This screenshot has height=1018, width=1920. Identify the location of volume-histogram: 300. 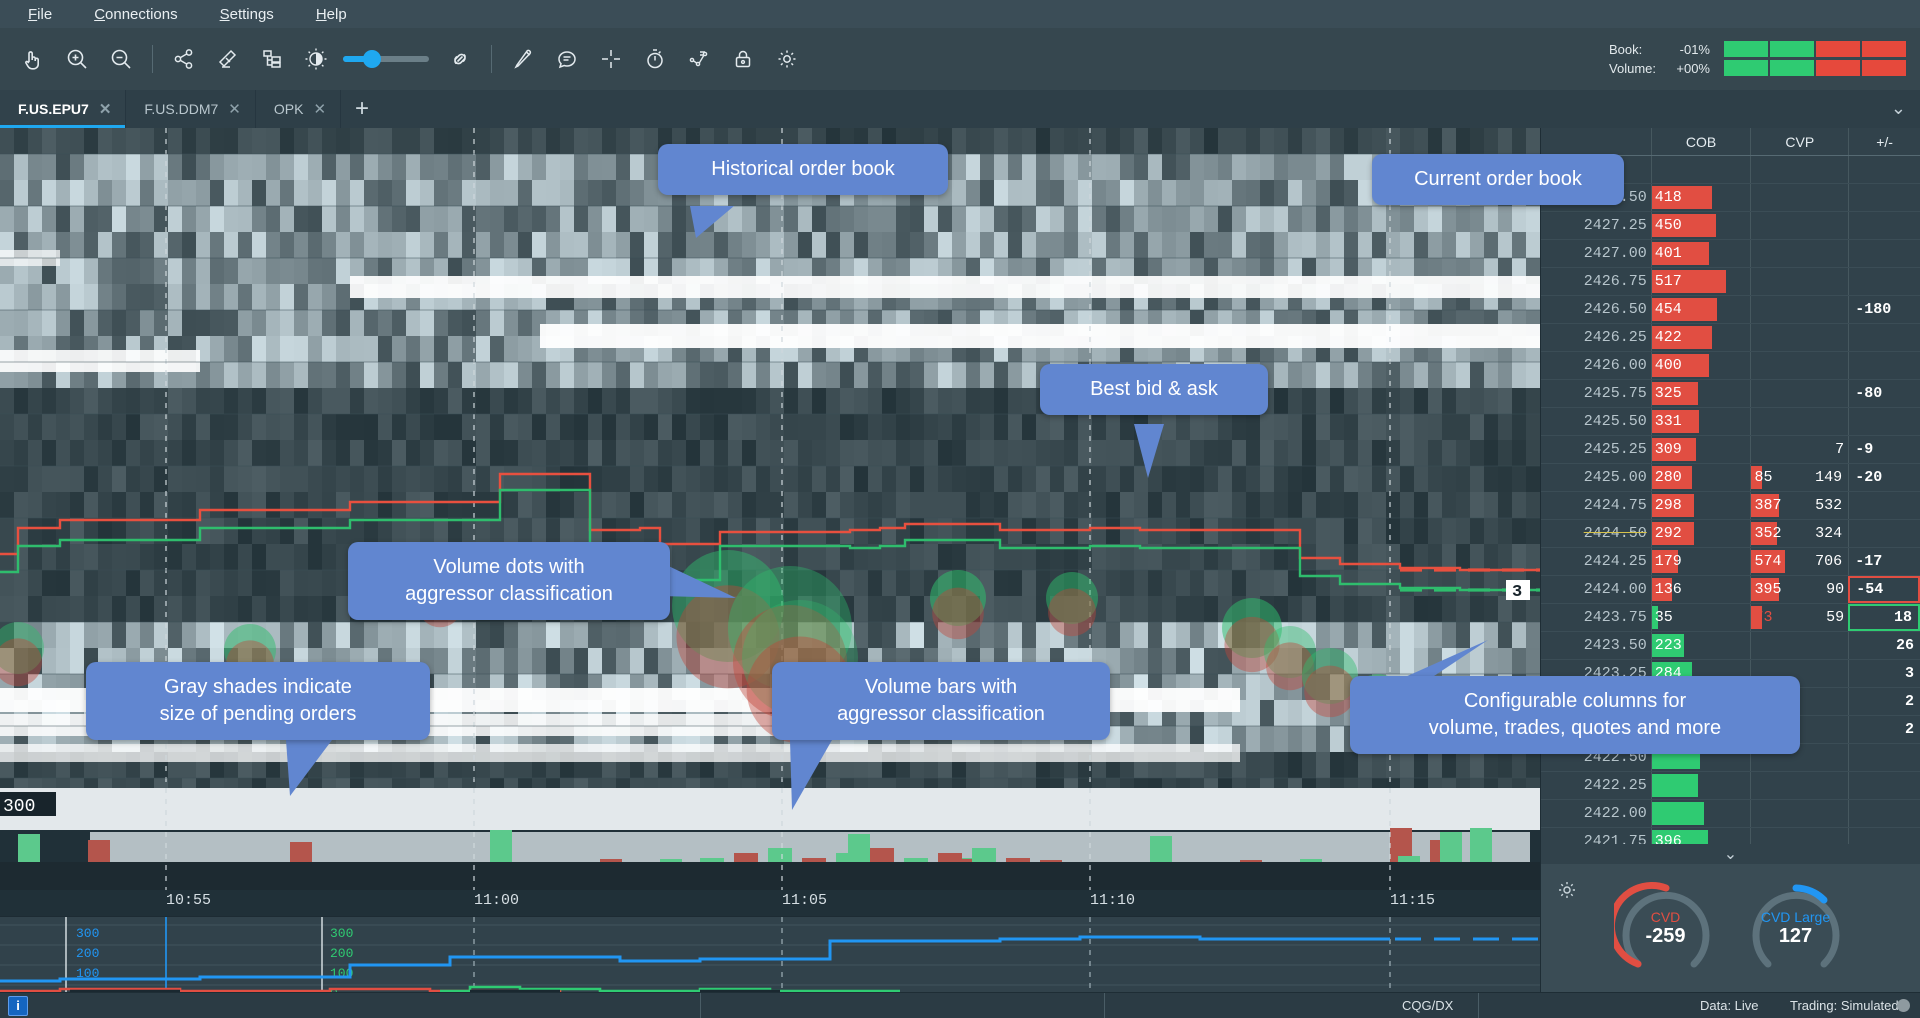
(770, 839).